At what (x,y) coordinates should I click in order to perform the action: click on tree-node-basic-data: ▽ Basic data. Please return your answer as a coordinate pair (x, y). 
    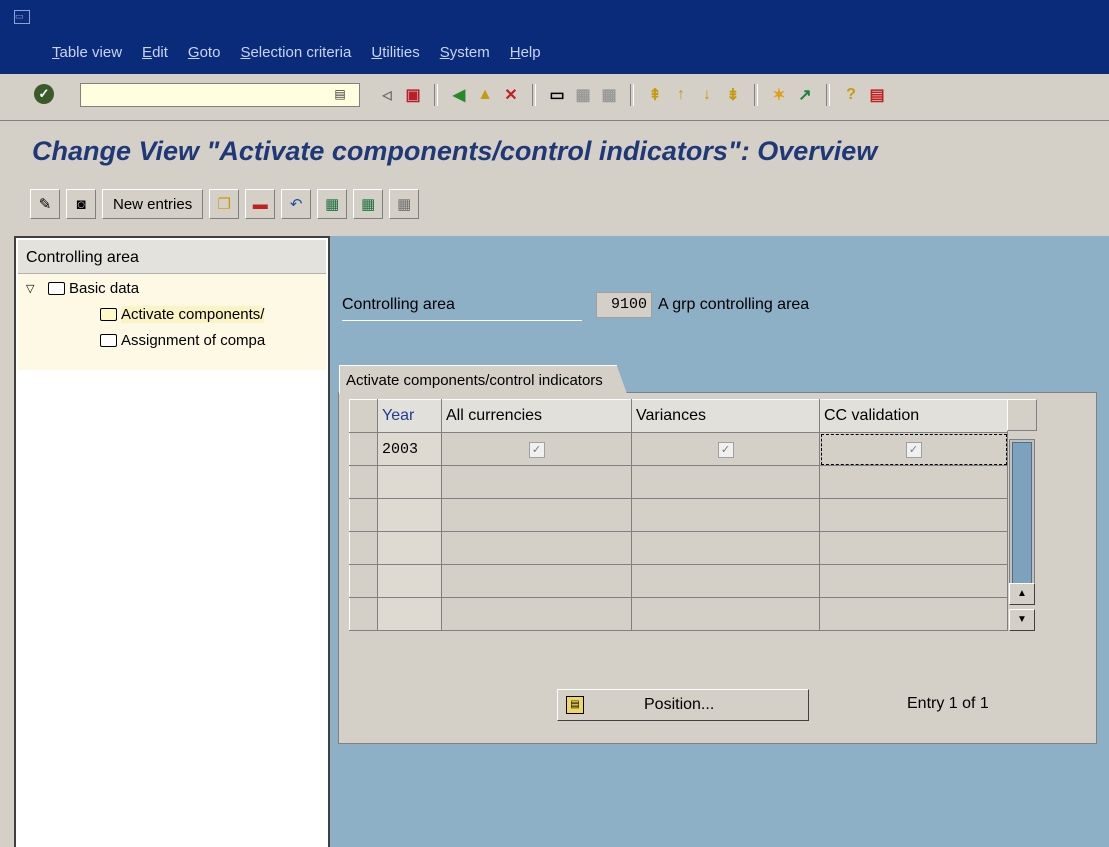
    Looking at the image, I should click on (82, 288).